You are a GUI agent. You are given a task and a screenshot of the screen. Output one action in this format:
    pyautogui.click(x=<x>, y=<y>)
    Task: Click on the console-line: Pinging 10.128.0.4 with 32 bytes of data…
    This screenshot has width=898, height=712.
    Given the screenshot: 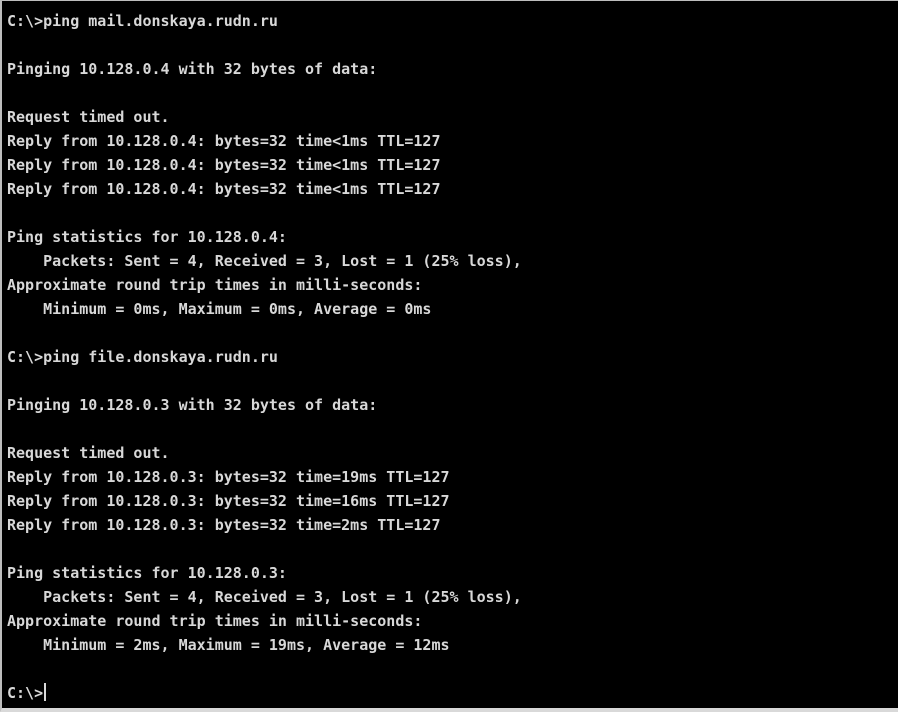 What is the action you would take?
    pyautogui.click(x=192, y=69)
    